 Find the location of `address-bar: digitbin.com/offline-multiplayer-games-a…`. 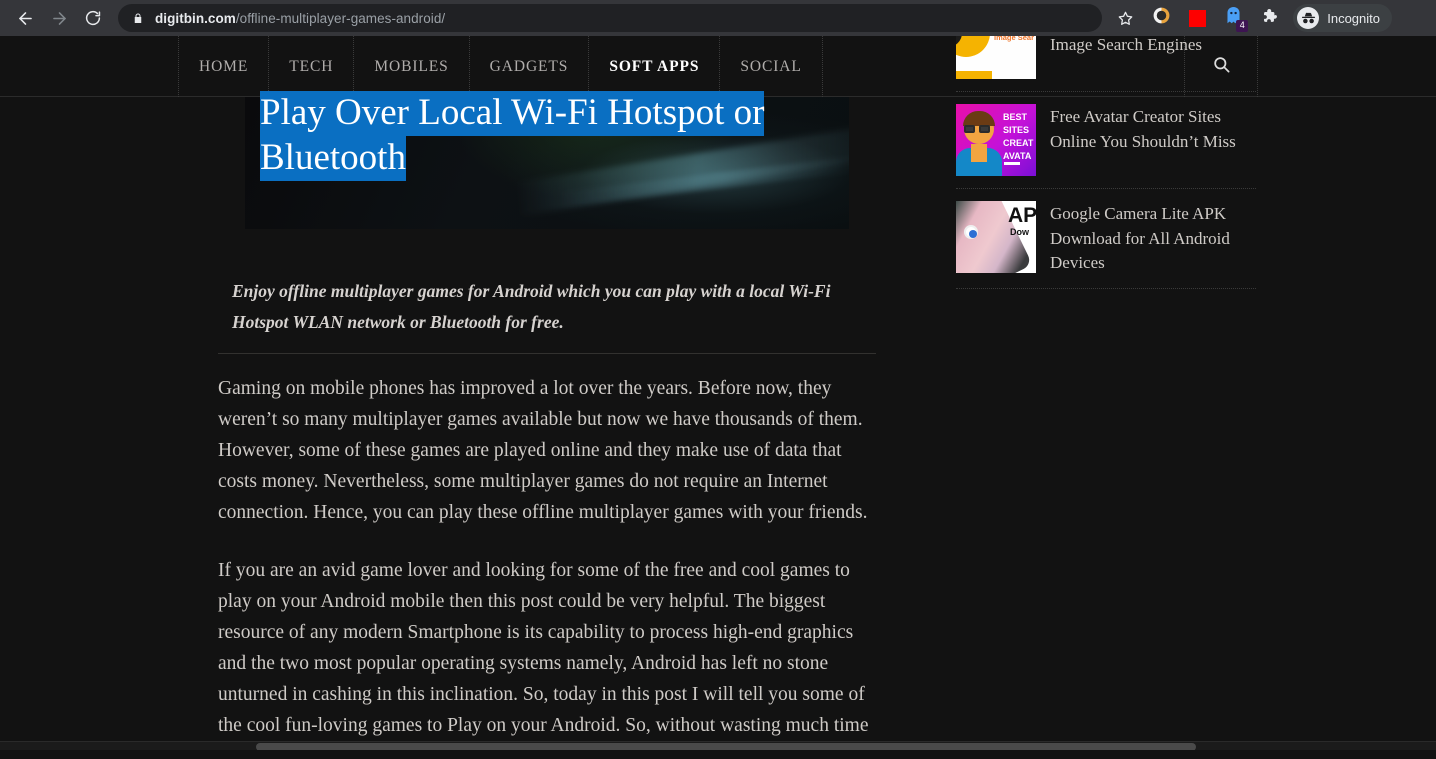

address-bar: digitbin.com/offline-multiplayer-games-a… is located at coordinates (610, 18).